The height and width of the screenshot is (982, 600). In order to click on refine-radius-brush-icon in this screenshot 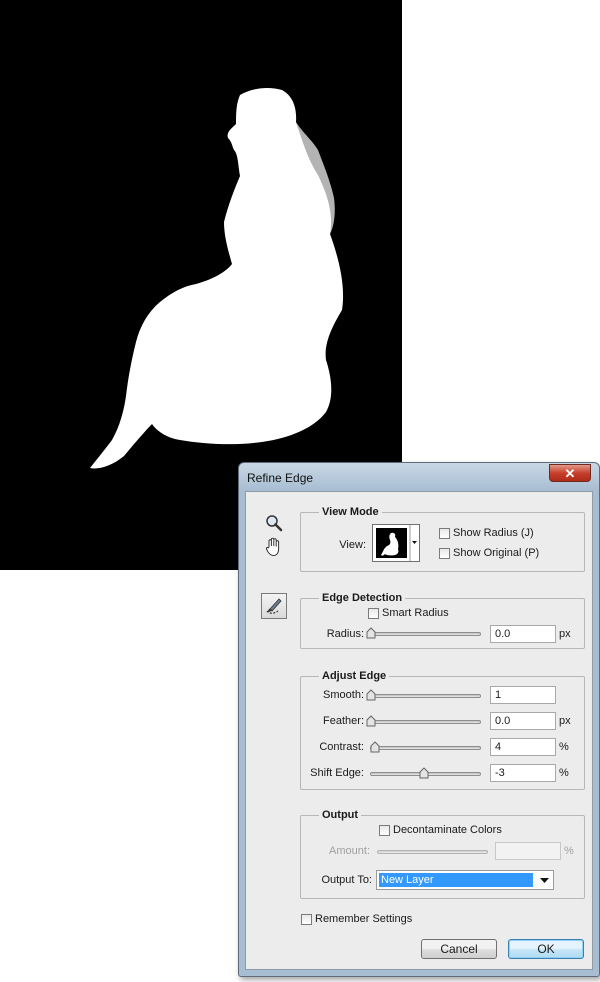, I will do `click(274, 606)`.